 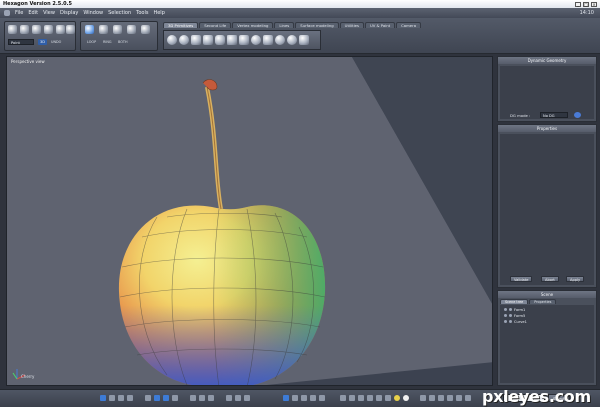 I want to click on wireframe-icon, so click(x=343, y=398).